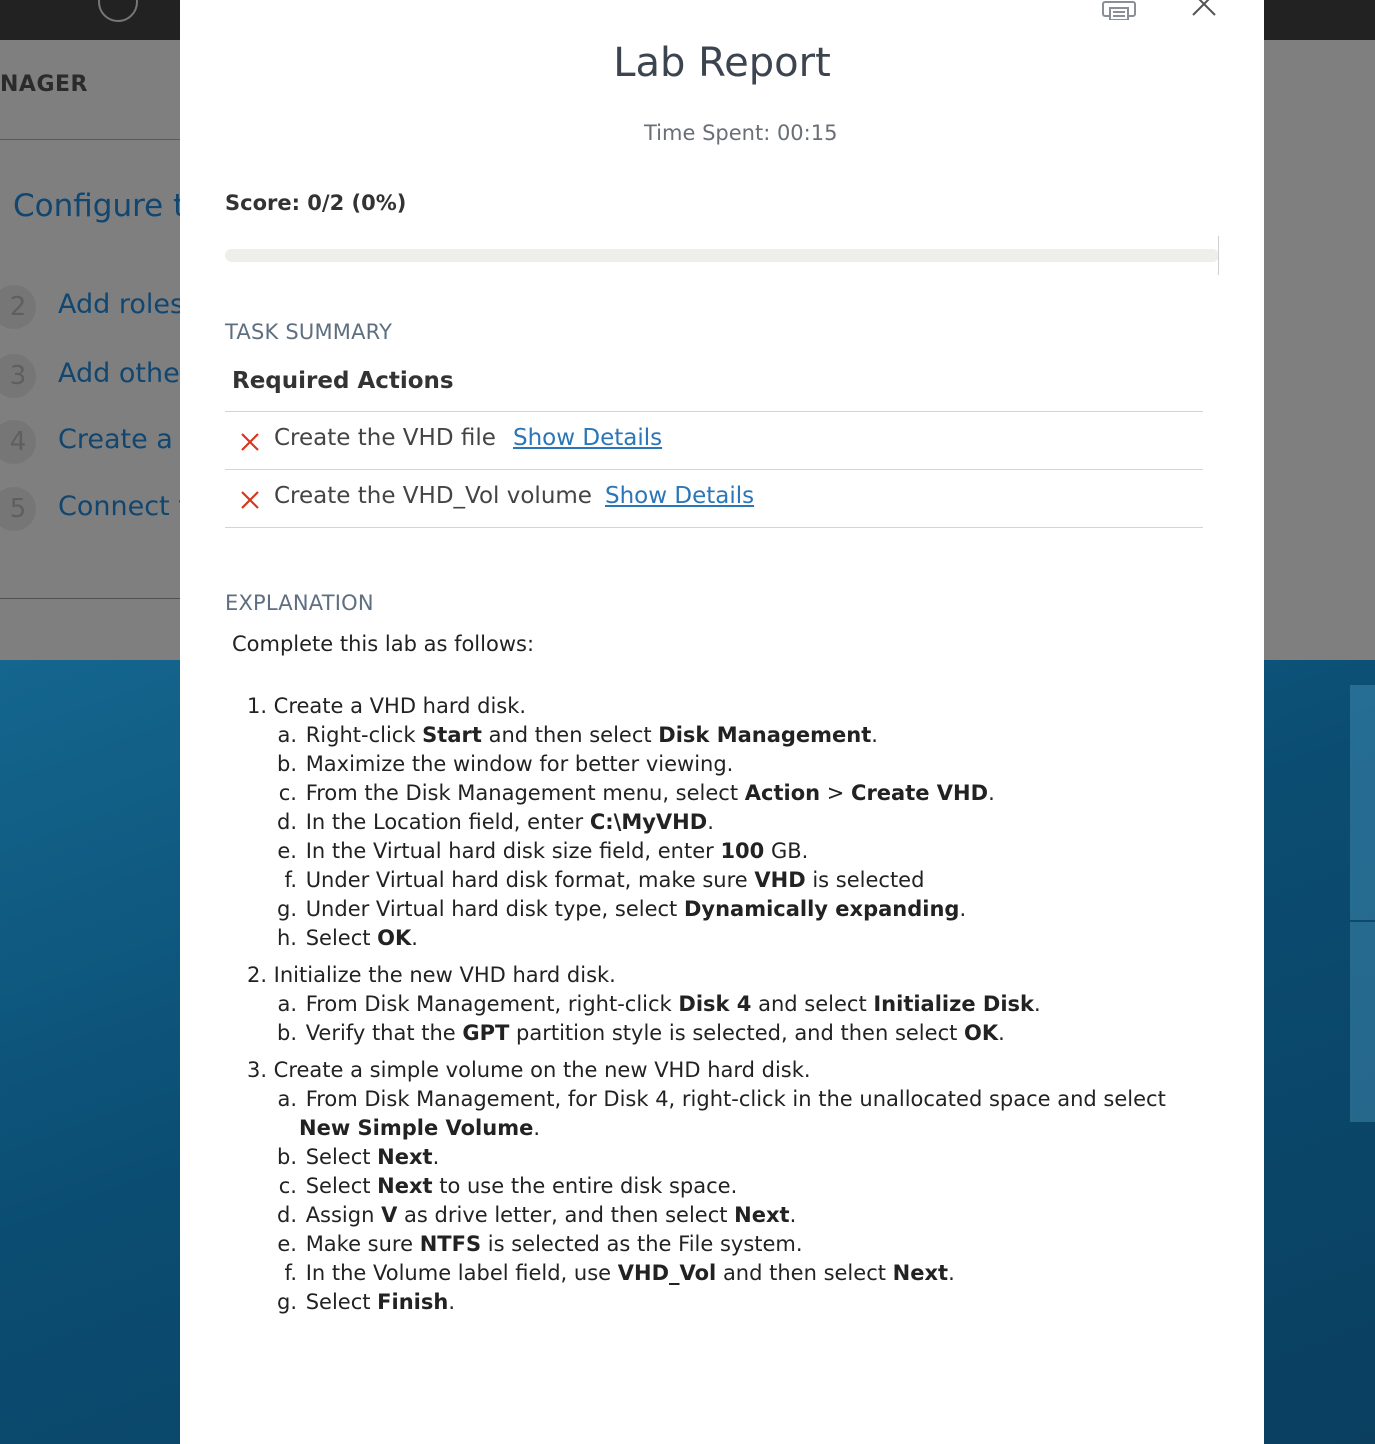 The height and width of the screenshot is (1444, 1375). Describe the element at coordinates (722, 1302) in the screenshot. I see `explanation-substep: g. Select Finish.` at that location.